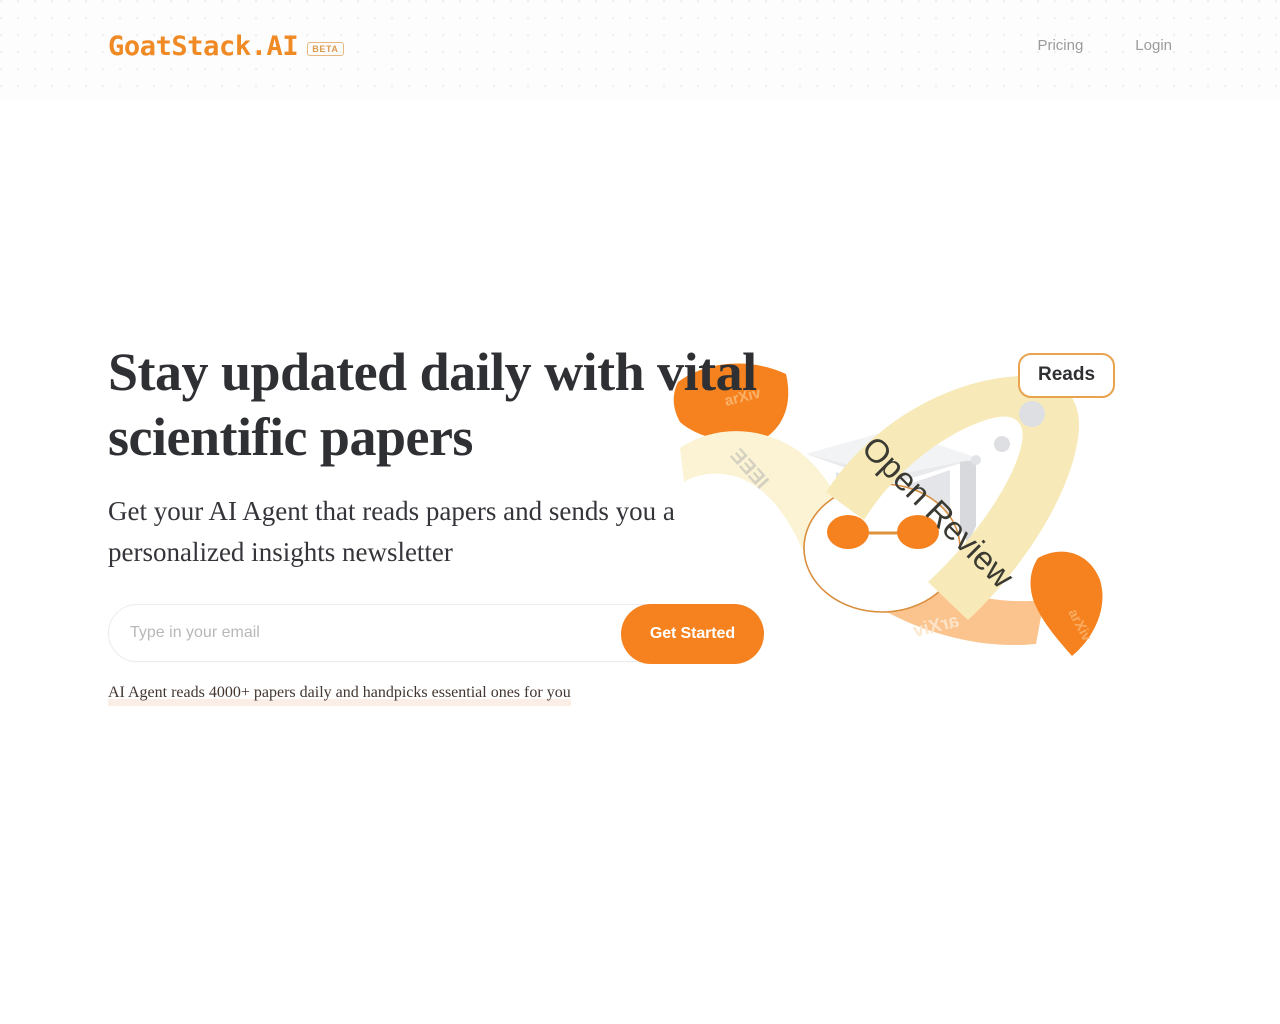 The image size is (1280, 1024). What do you see at coordinates (1002, 444) in the screenshot?
I see `thought-dot-medium` at bounding box center [1002, 444].